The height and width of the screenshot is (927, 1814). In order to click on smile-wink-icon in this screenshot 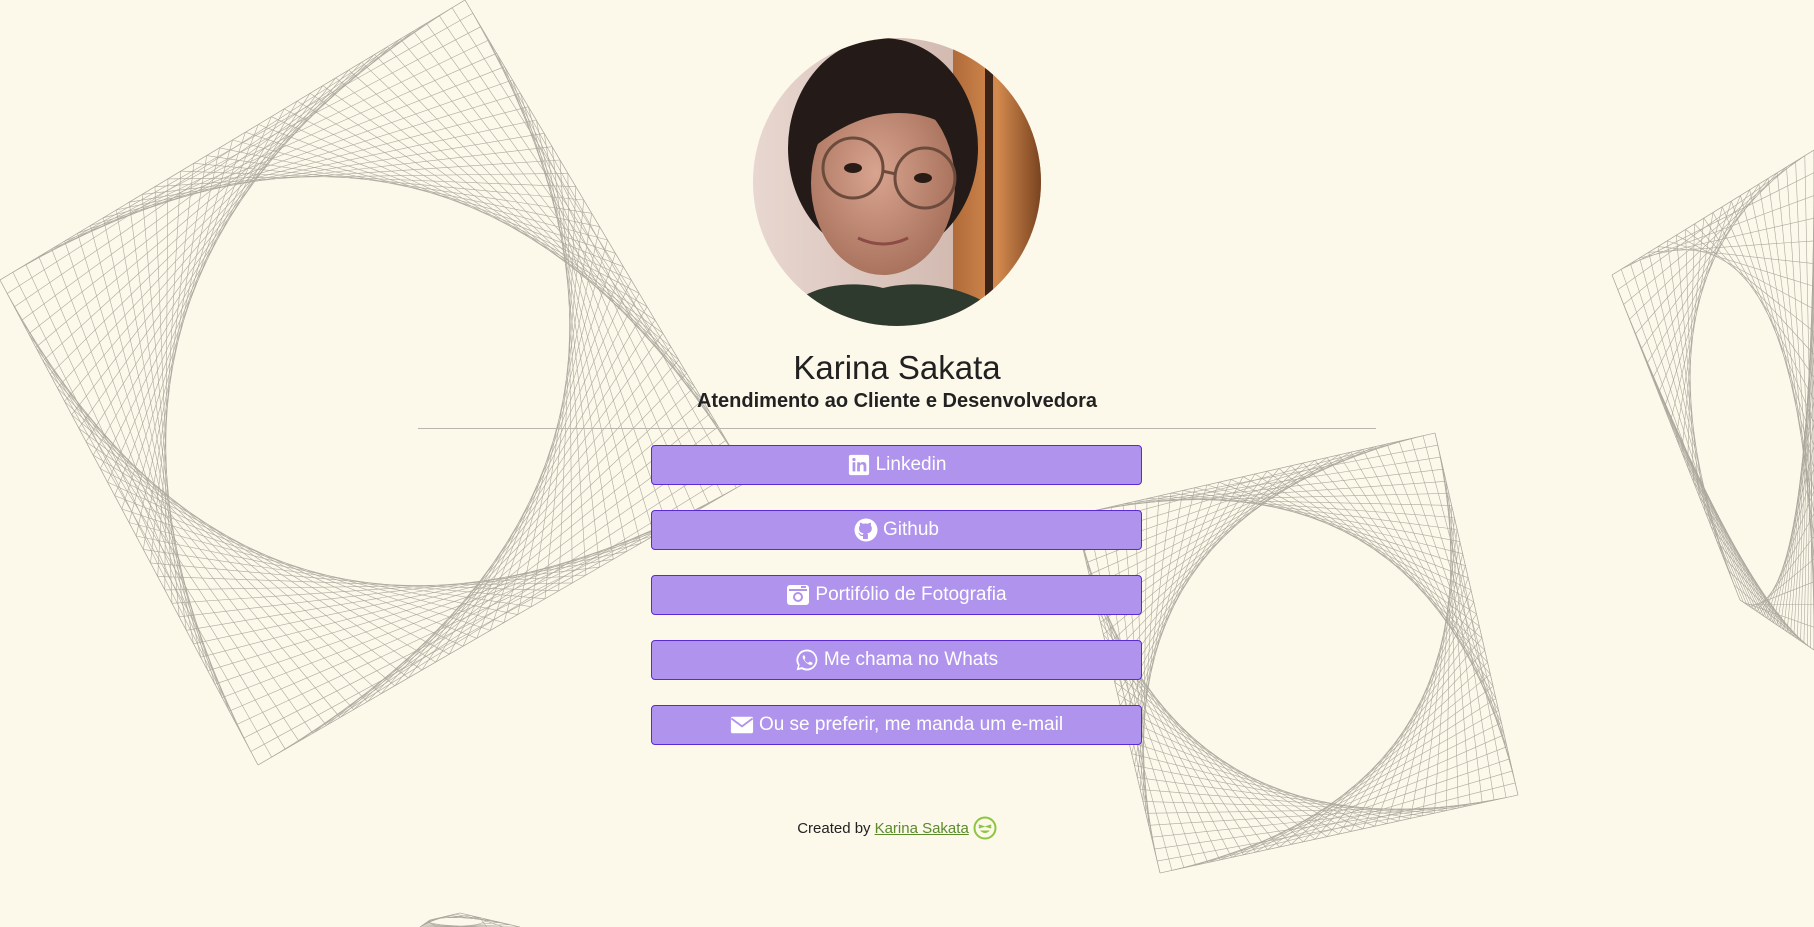, I will do `click(985, 828)`.